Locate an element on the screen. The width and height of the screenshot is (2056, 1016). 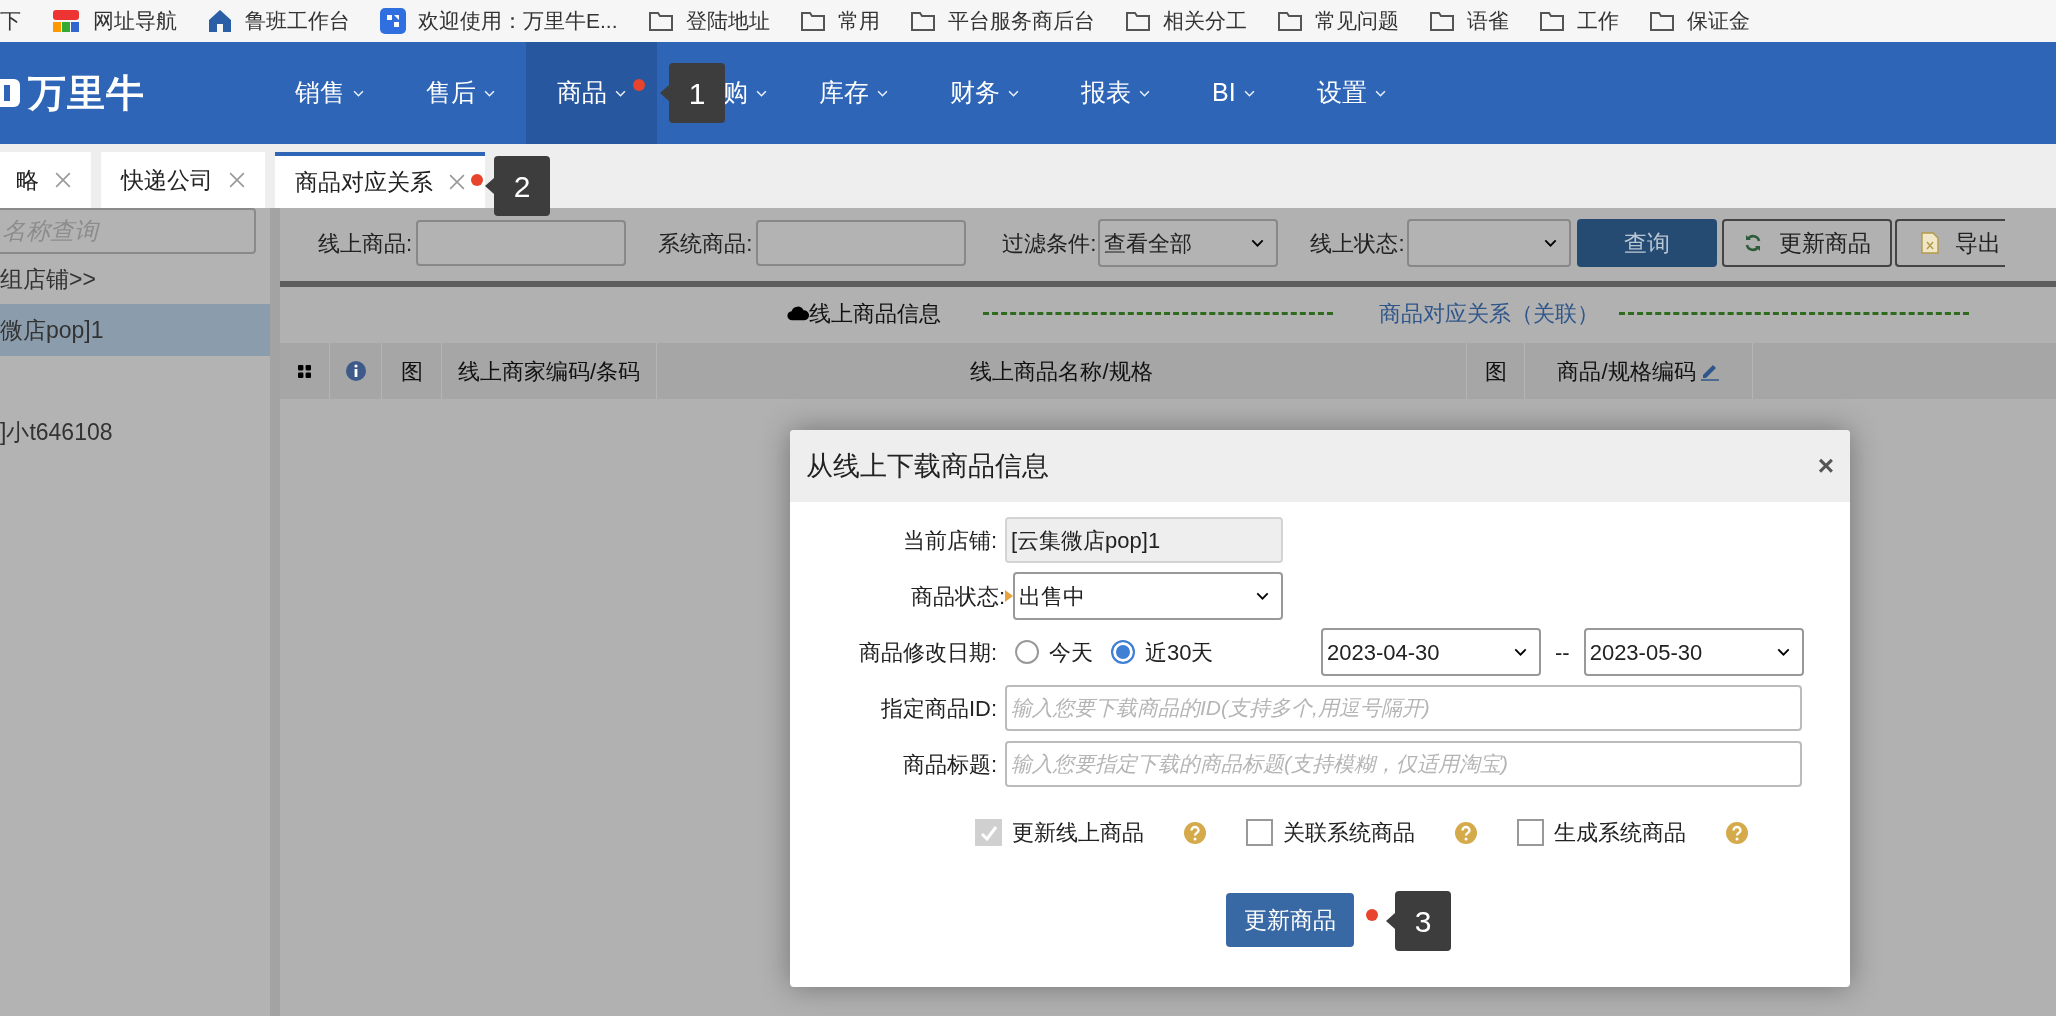
store-list-item: 微店pop]1 is located at coordinates (135, 330).